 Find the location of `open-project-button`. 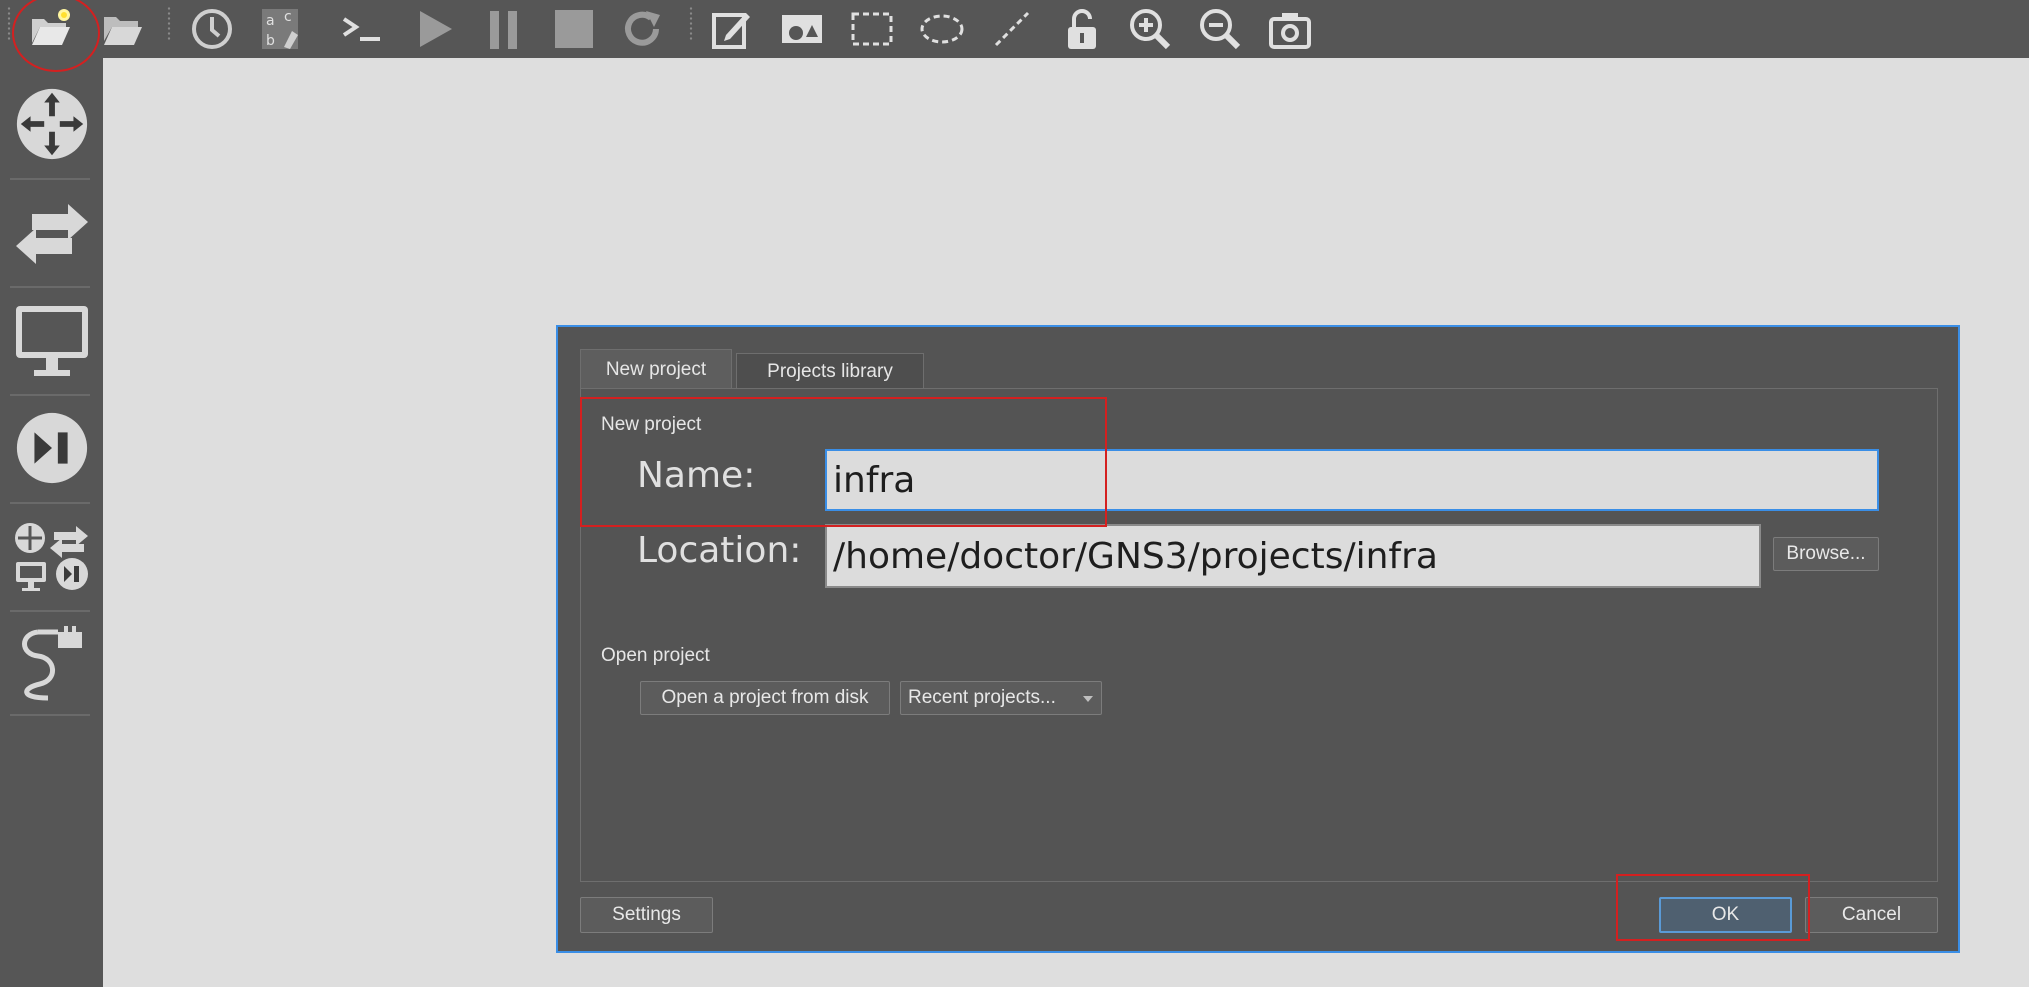

open-project-button is located at coordinates (122, 29).